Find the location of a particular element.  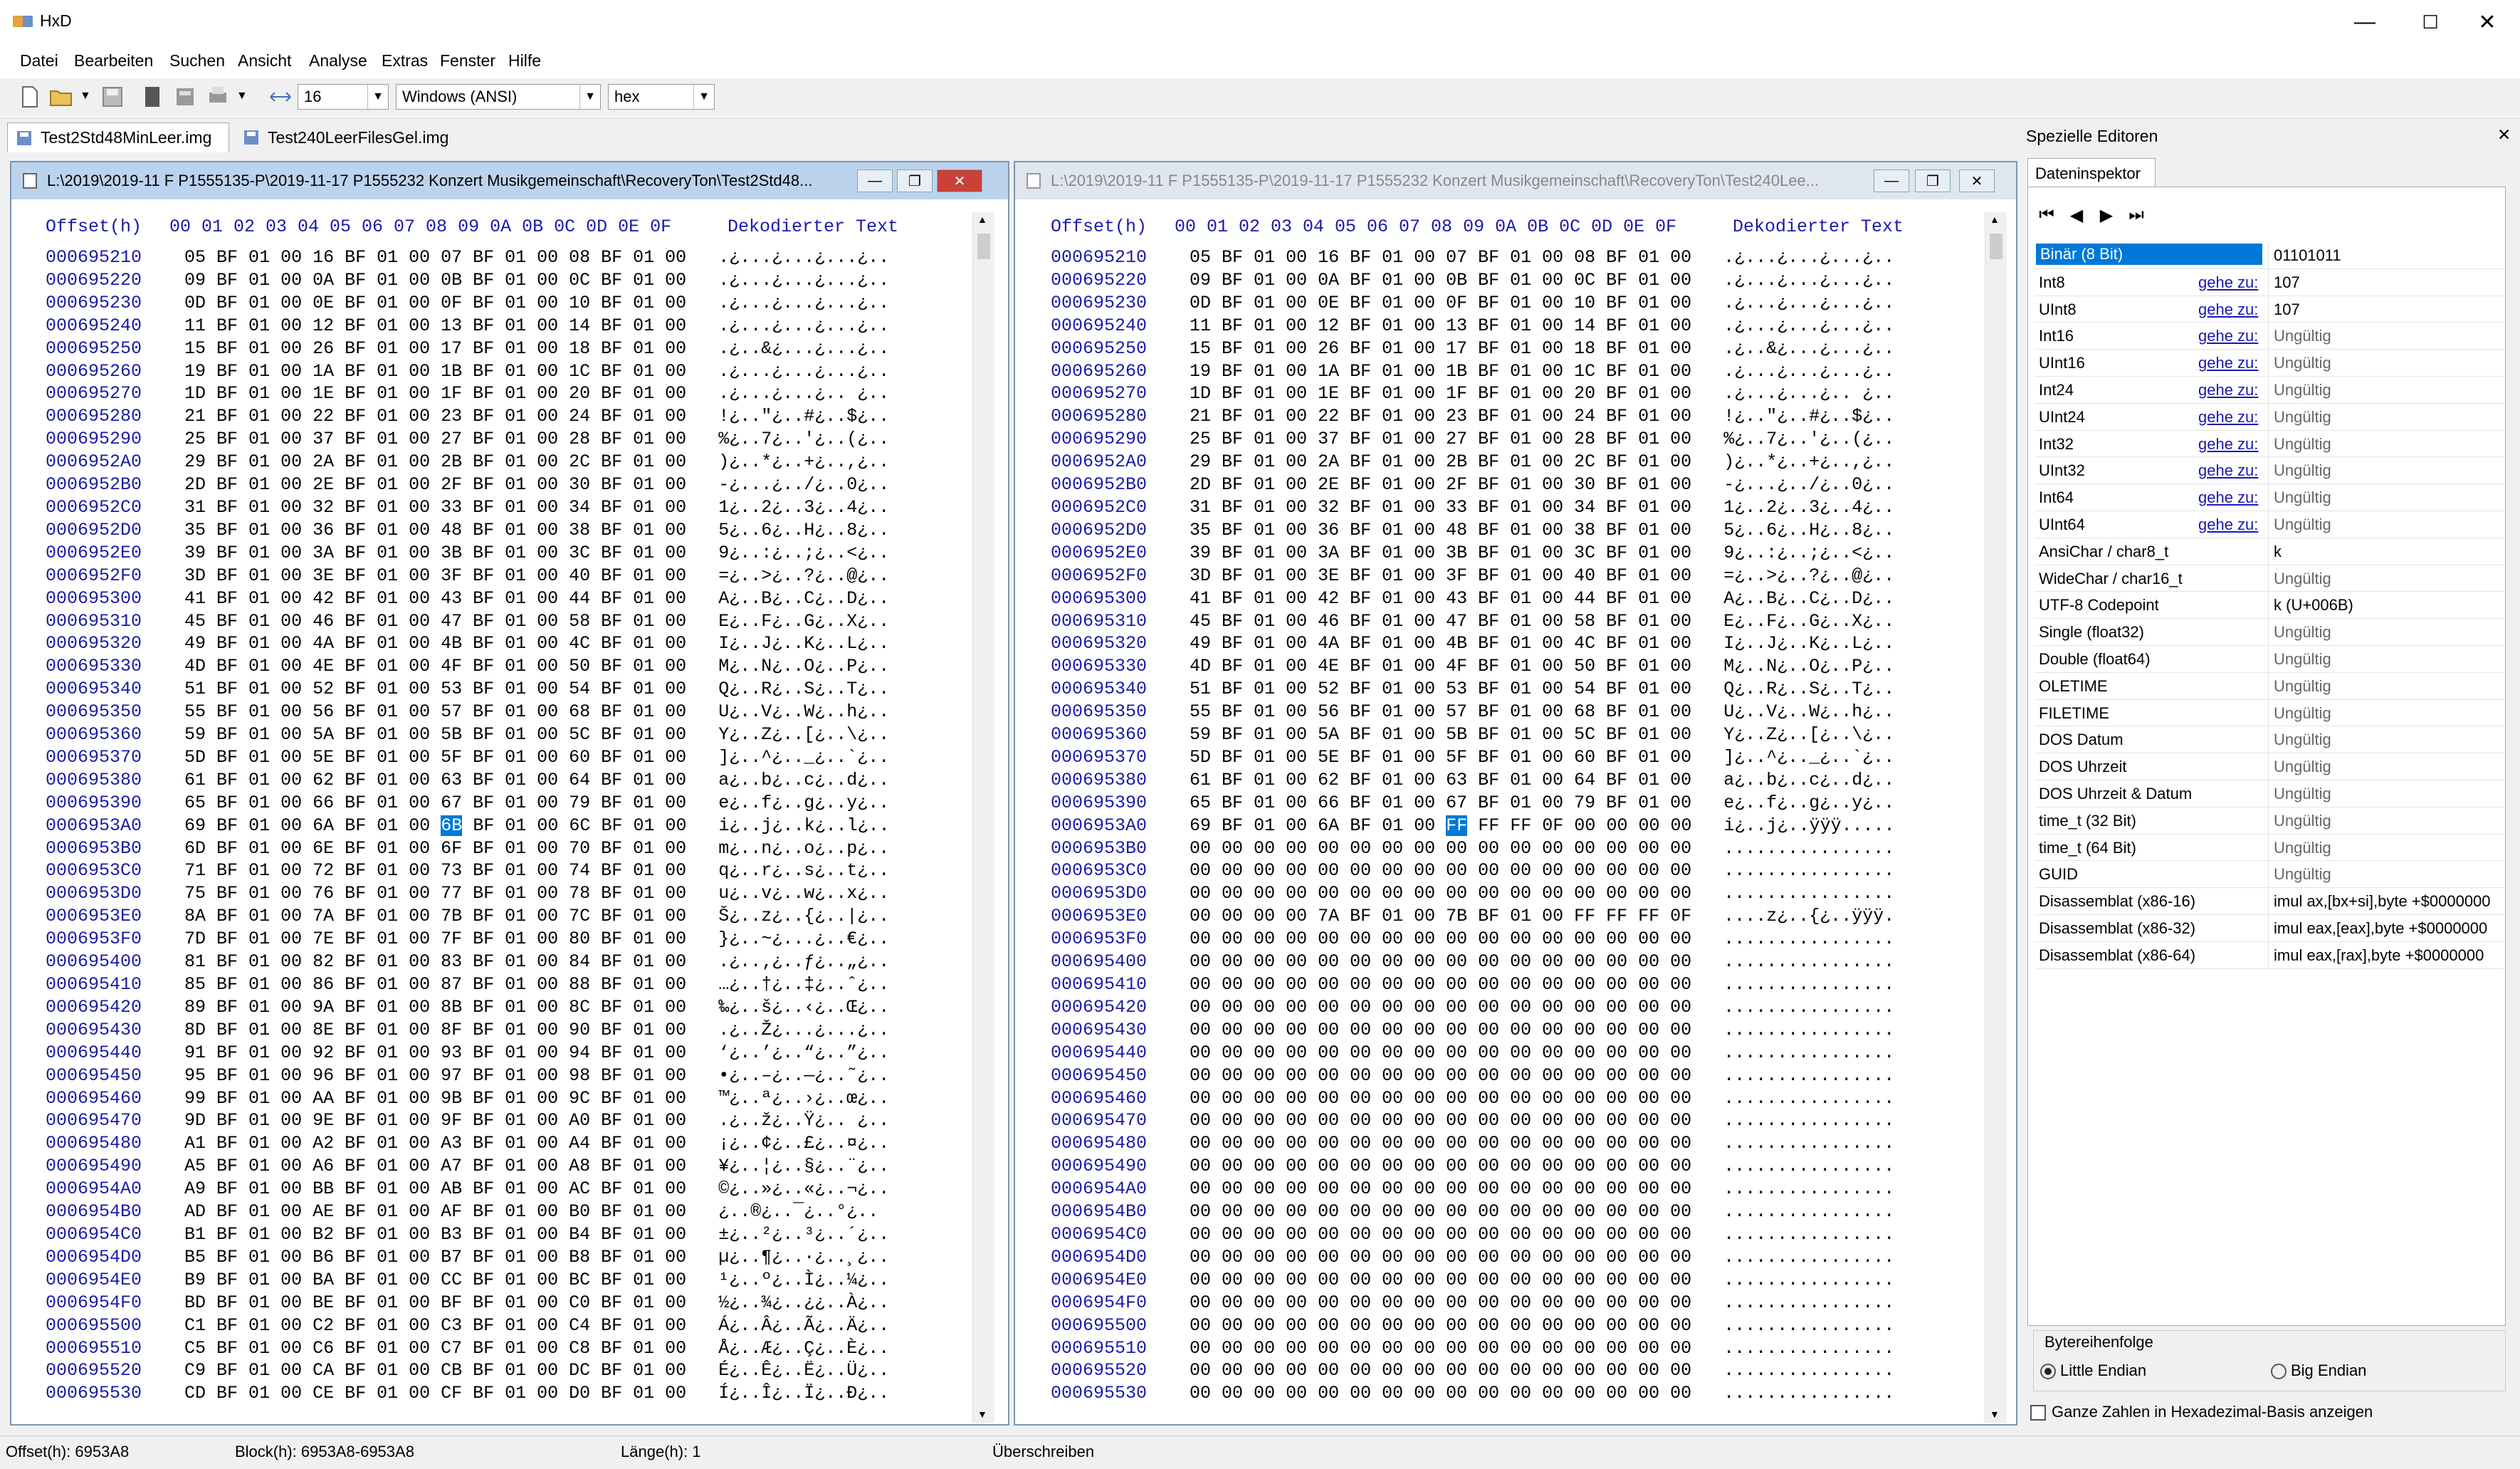

row-decoded-text: !¿.."¿..#¿..$¿.. is located at coordinates (803, 416).